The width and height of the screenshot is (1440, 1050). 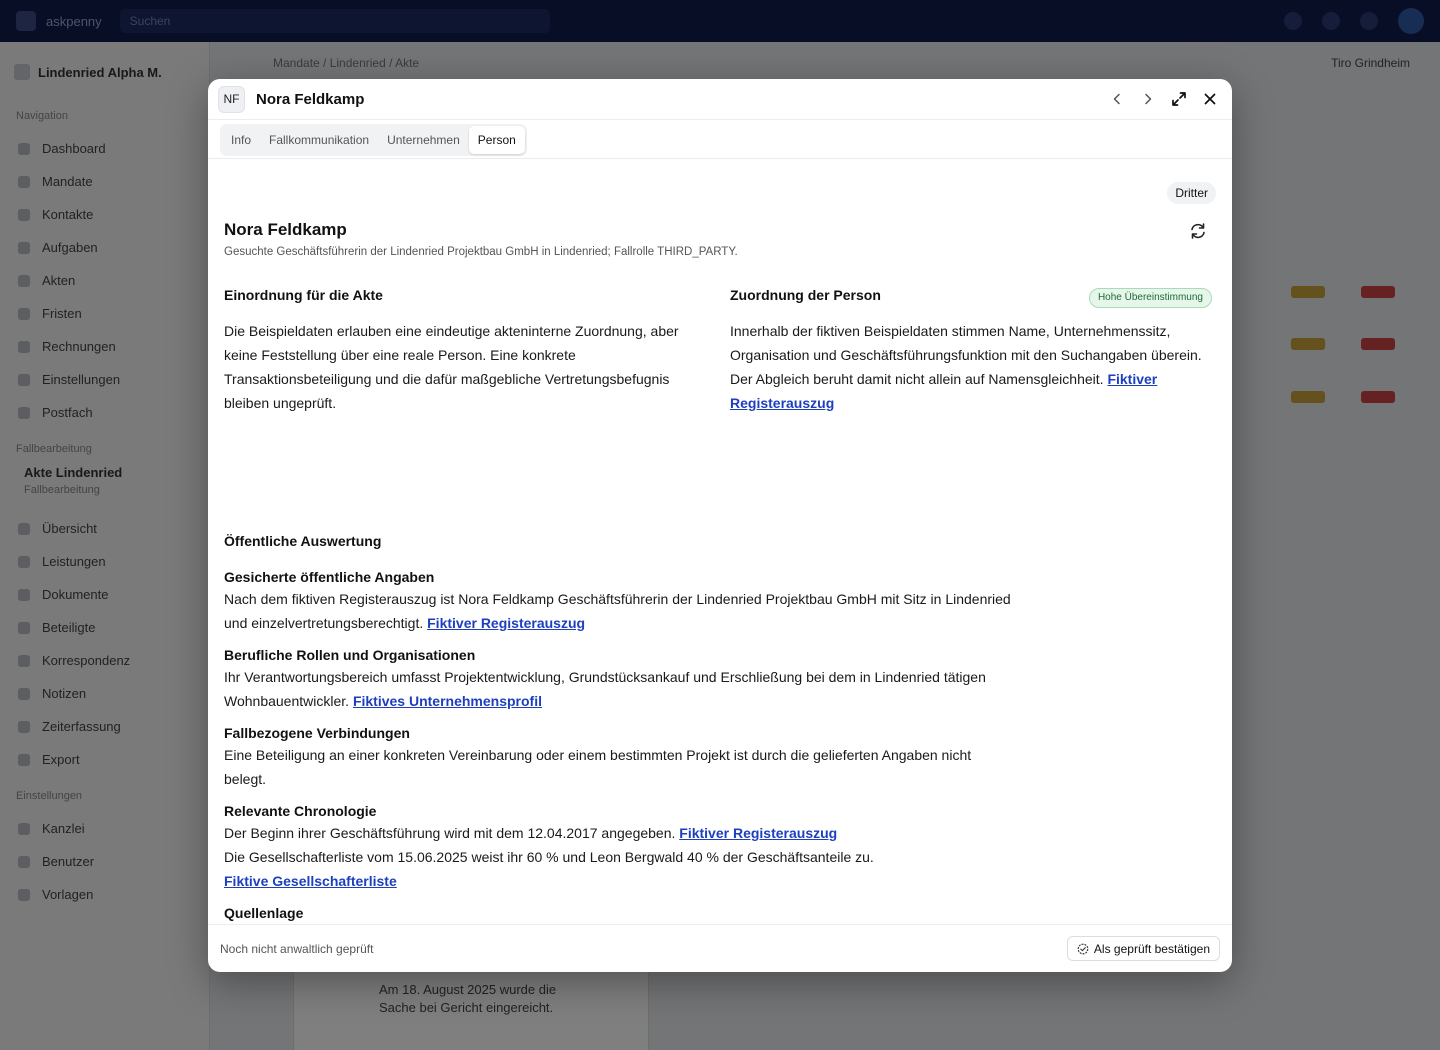 I want to click on confirm-label: Als geprüft bestätigen, so click(x=1151, y=948).